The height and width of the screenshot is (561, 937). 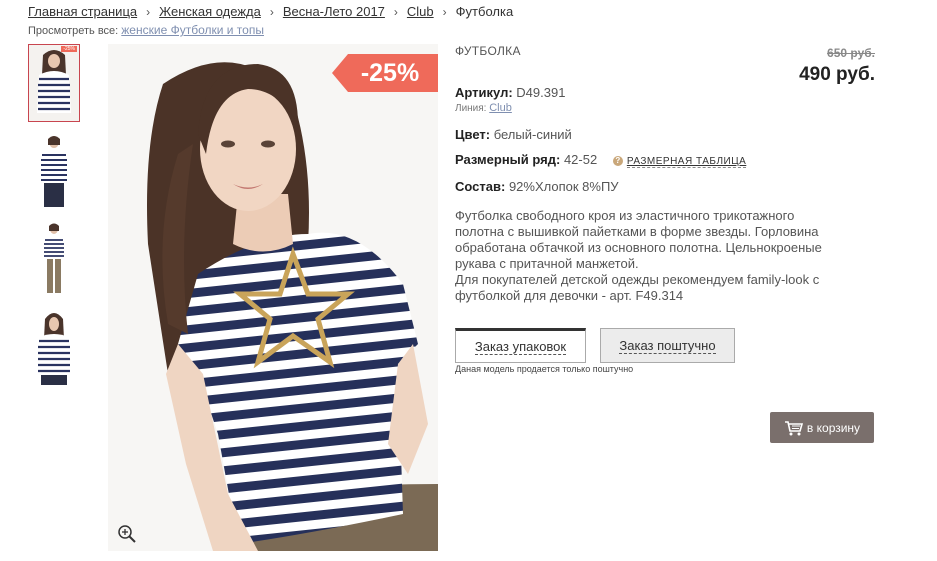 I want to click on zoom-icon, so click(x=127, y=534).